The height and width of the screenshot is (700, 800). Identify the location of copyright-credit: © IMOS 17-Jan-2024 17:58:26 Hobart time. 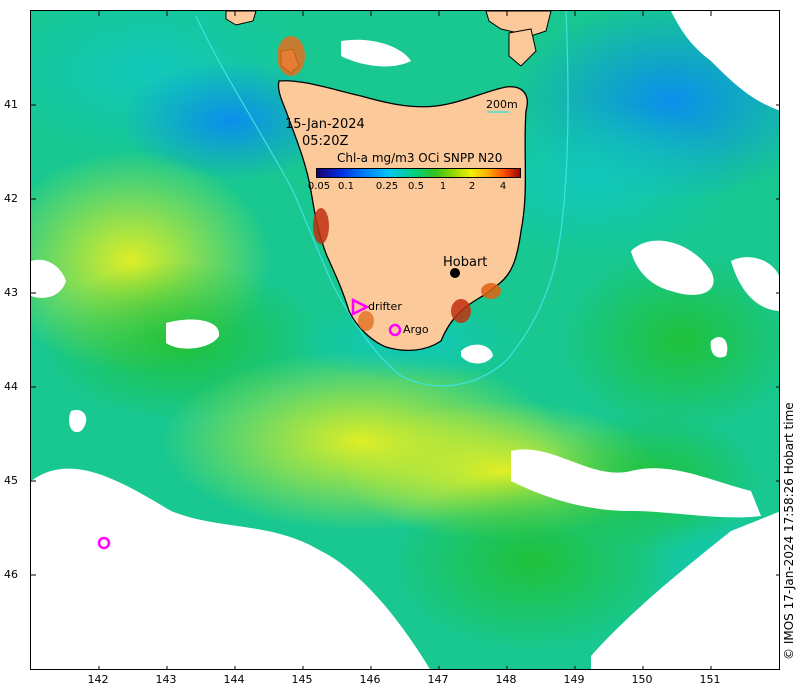
(789, 531).